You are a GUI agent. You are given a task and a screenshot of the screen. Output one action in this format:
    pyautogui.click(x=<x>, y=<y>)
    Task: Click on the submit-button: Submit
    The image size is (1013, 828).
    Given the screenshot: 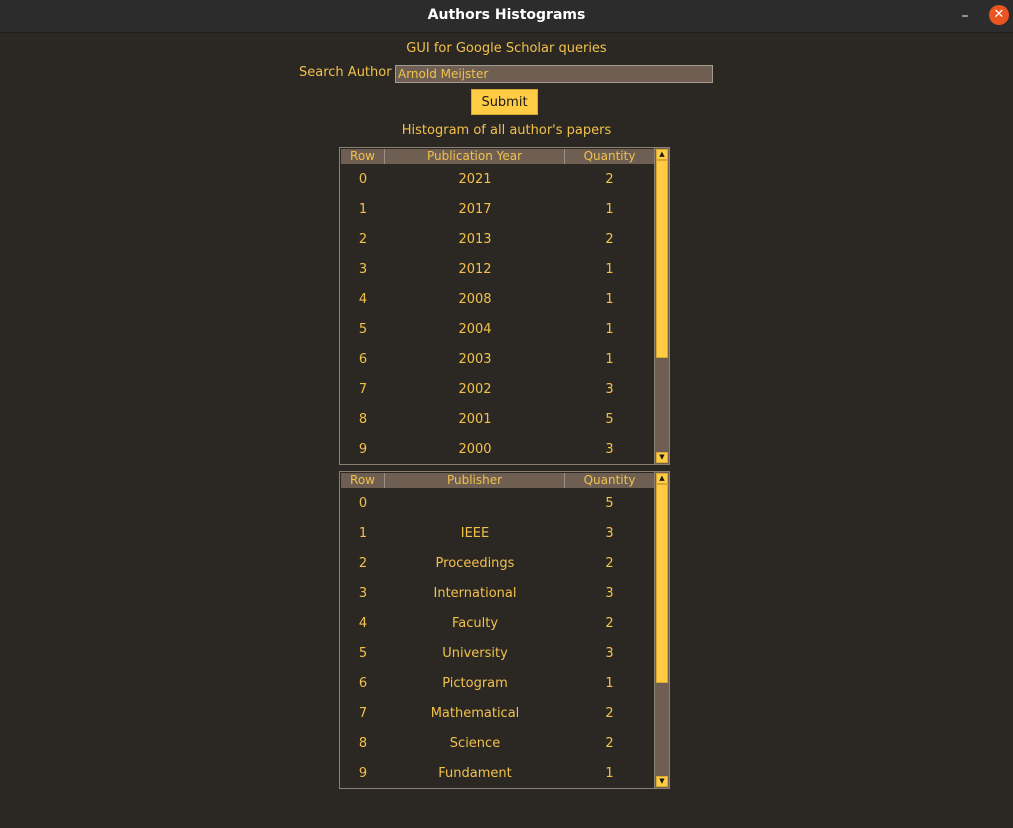 What is the action you would take?
    pyautogui.click(x=504, y=102)
    